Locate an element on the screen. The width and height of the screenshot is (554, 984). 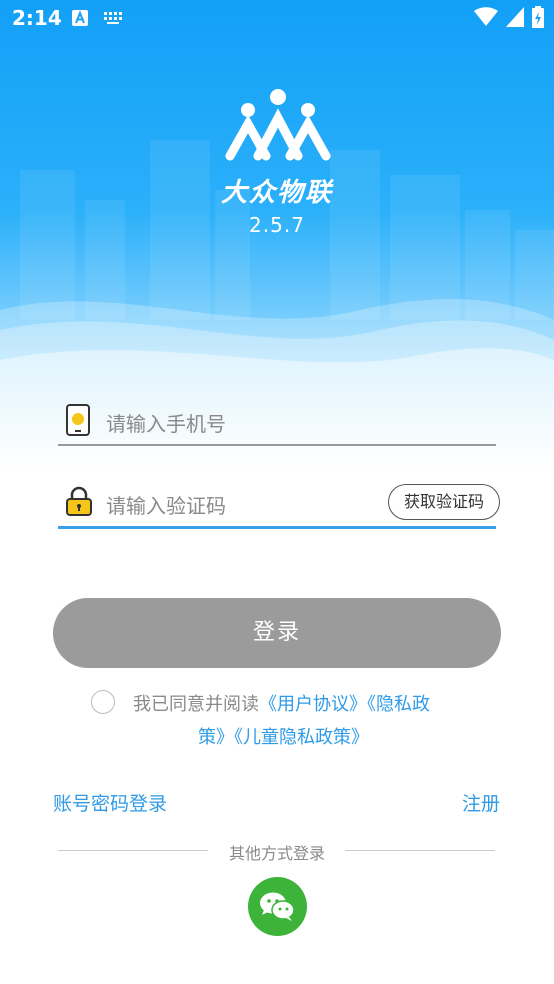
app-logo-icon is located at coordinates (278, 125).